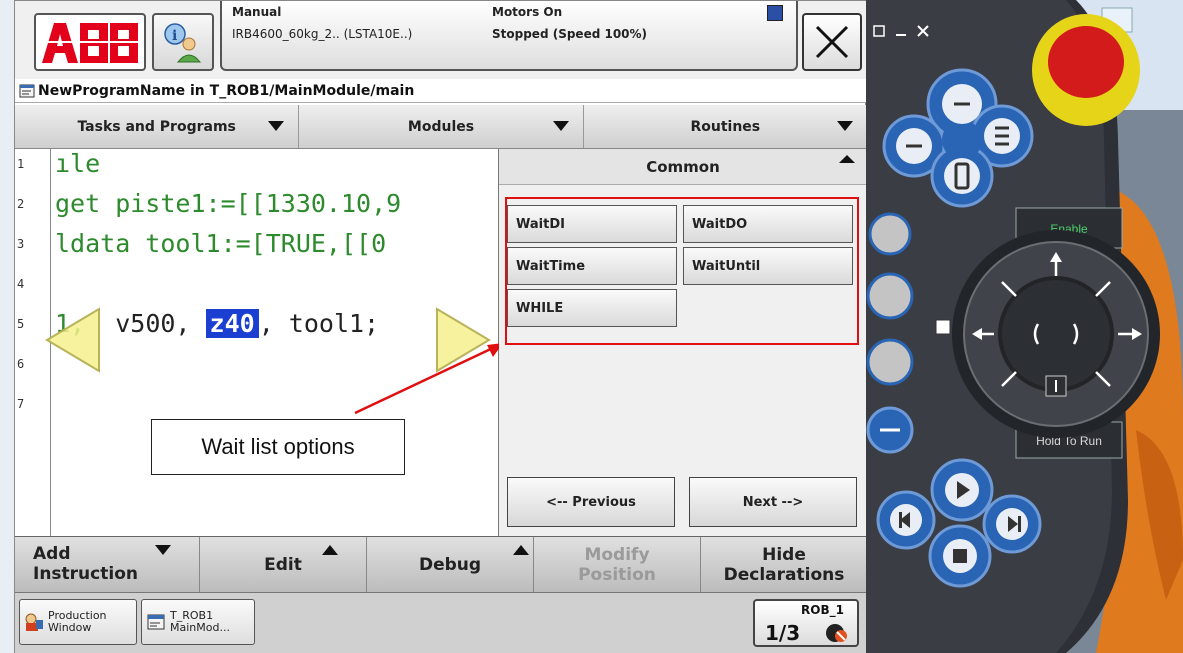 The width and height of the screenshot is (1183, 653). I want to click on waitdo-button: WaitDO, so click(768, 224).